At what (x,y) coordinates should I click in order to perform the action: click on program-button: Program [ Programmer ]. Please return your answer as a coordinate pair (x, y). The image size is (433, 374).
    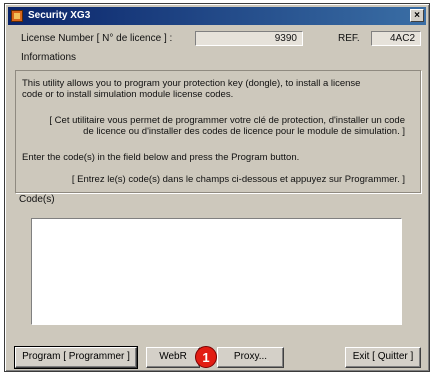
    Looking at the image, I should click on (76, 357).